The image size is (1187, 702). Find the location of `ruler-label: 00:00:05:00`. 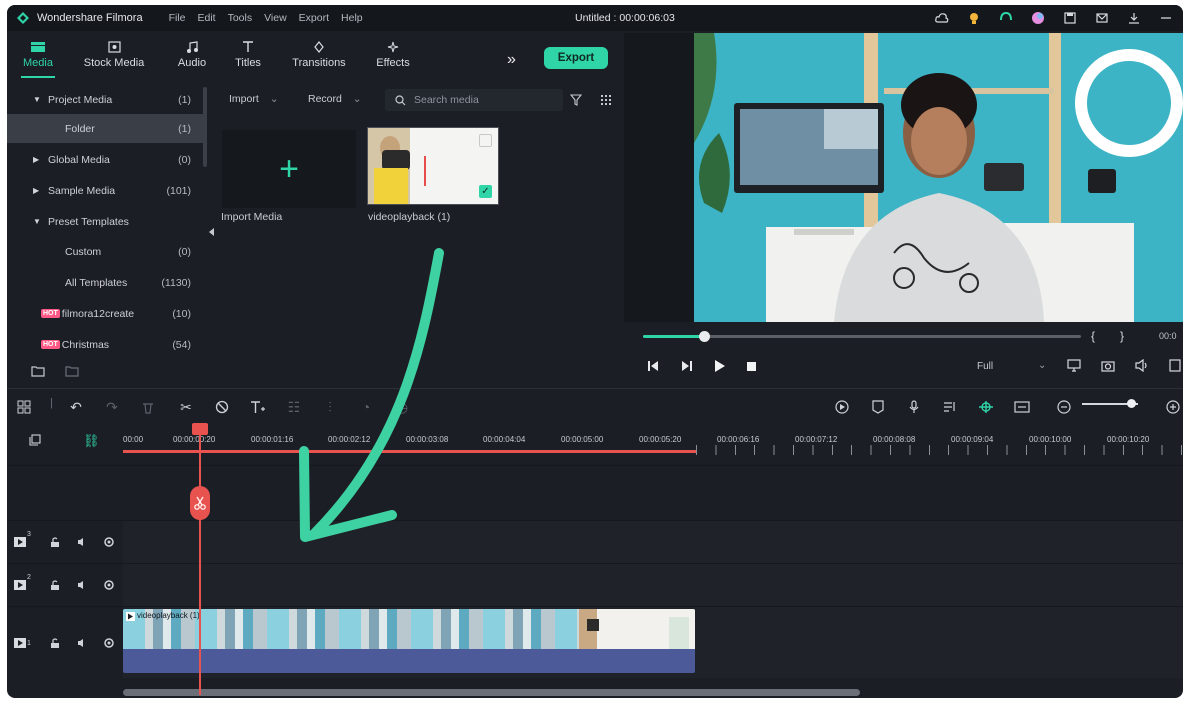

ruler-label: 00:00:05:00 is located at coordinates (582, 439).